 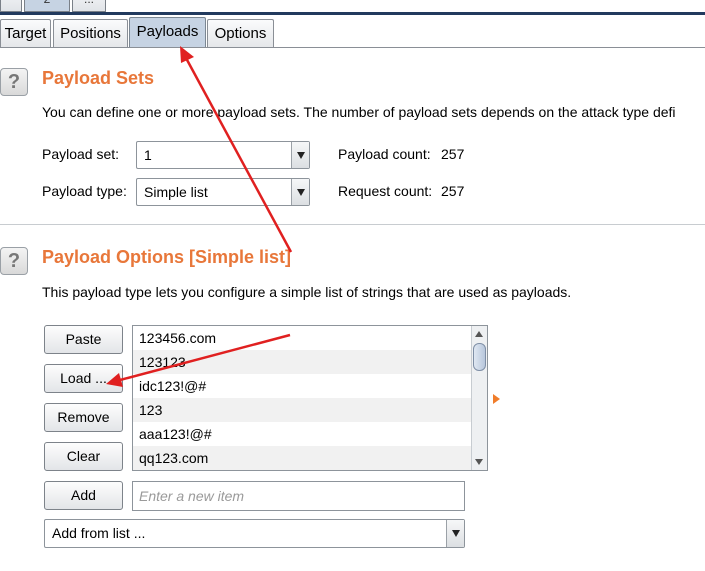 What do you see at coordinates (83, 456) in the screenshot?
I see `clear-button: Clear` at bounding box center [83, 456].